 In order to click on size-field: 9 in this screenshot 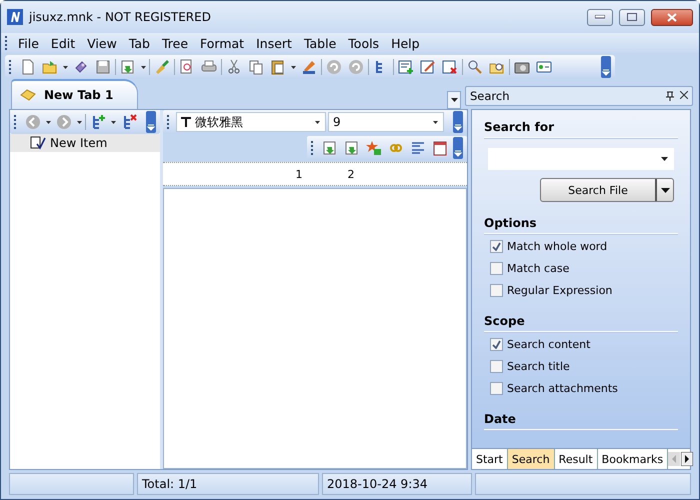, I will do `click(386, 122)`.